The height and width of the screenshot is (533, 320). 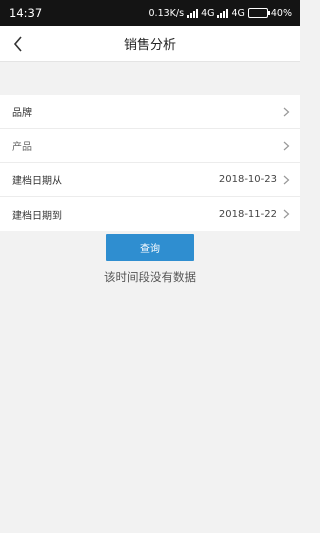 I want to click on page-title: 销售分析, so click(x=149, y=45).